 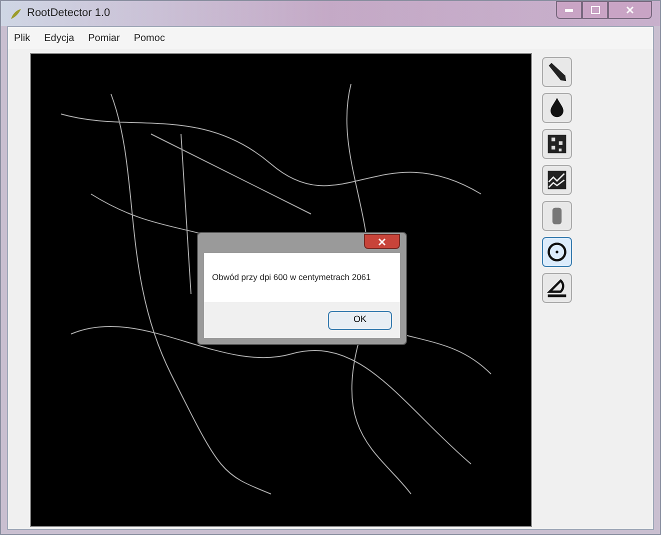 I want to click on grid-icon, so click(x=557, y=144).